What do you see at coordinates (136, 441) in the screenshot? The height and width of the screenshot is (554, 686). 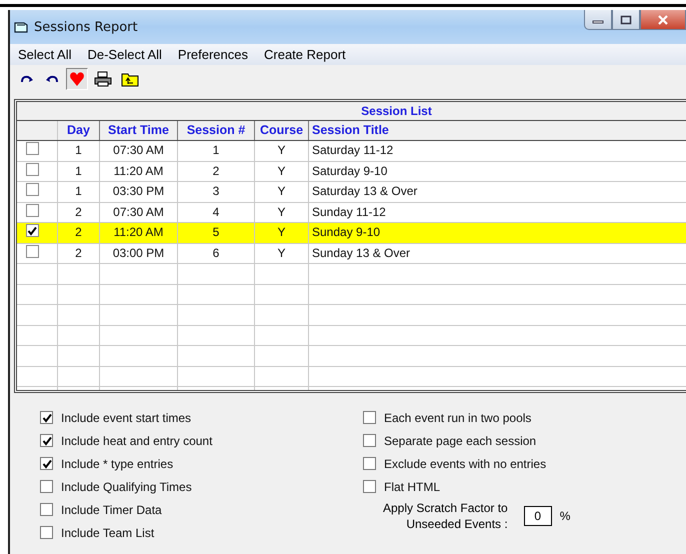 I see `checkbox-label: Include heat and entry count` at bounding box center [136, 441].